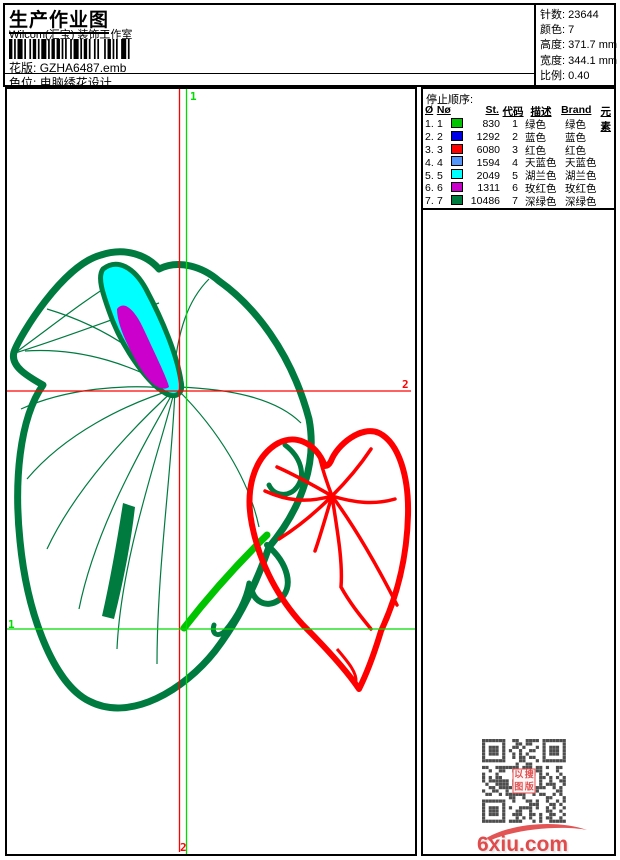 Image resolution: width=620 pixels, height=860 pixels. What do you see at coordinates (569, 15) in the screenshot?
I see `stitch-count-row: 针数: 23644` at bounding box center [569, 15].